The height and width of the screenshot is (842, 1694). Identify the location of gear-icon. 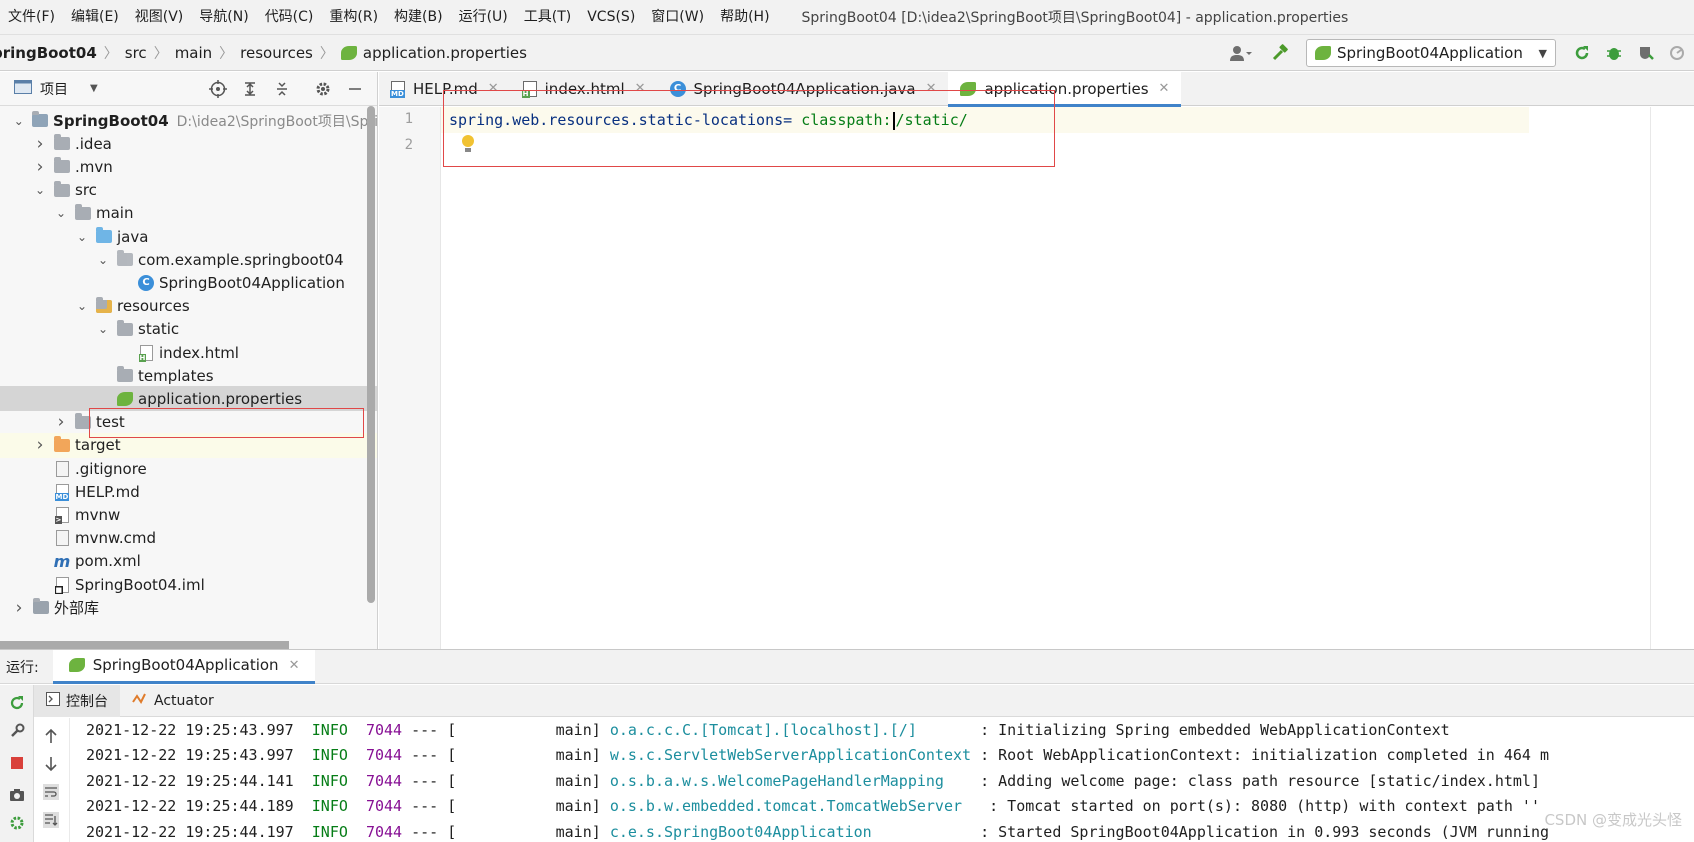
(323, 89).